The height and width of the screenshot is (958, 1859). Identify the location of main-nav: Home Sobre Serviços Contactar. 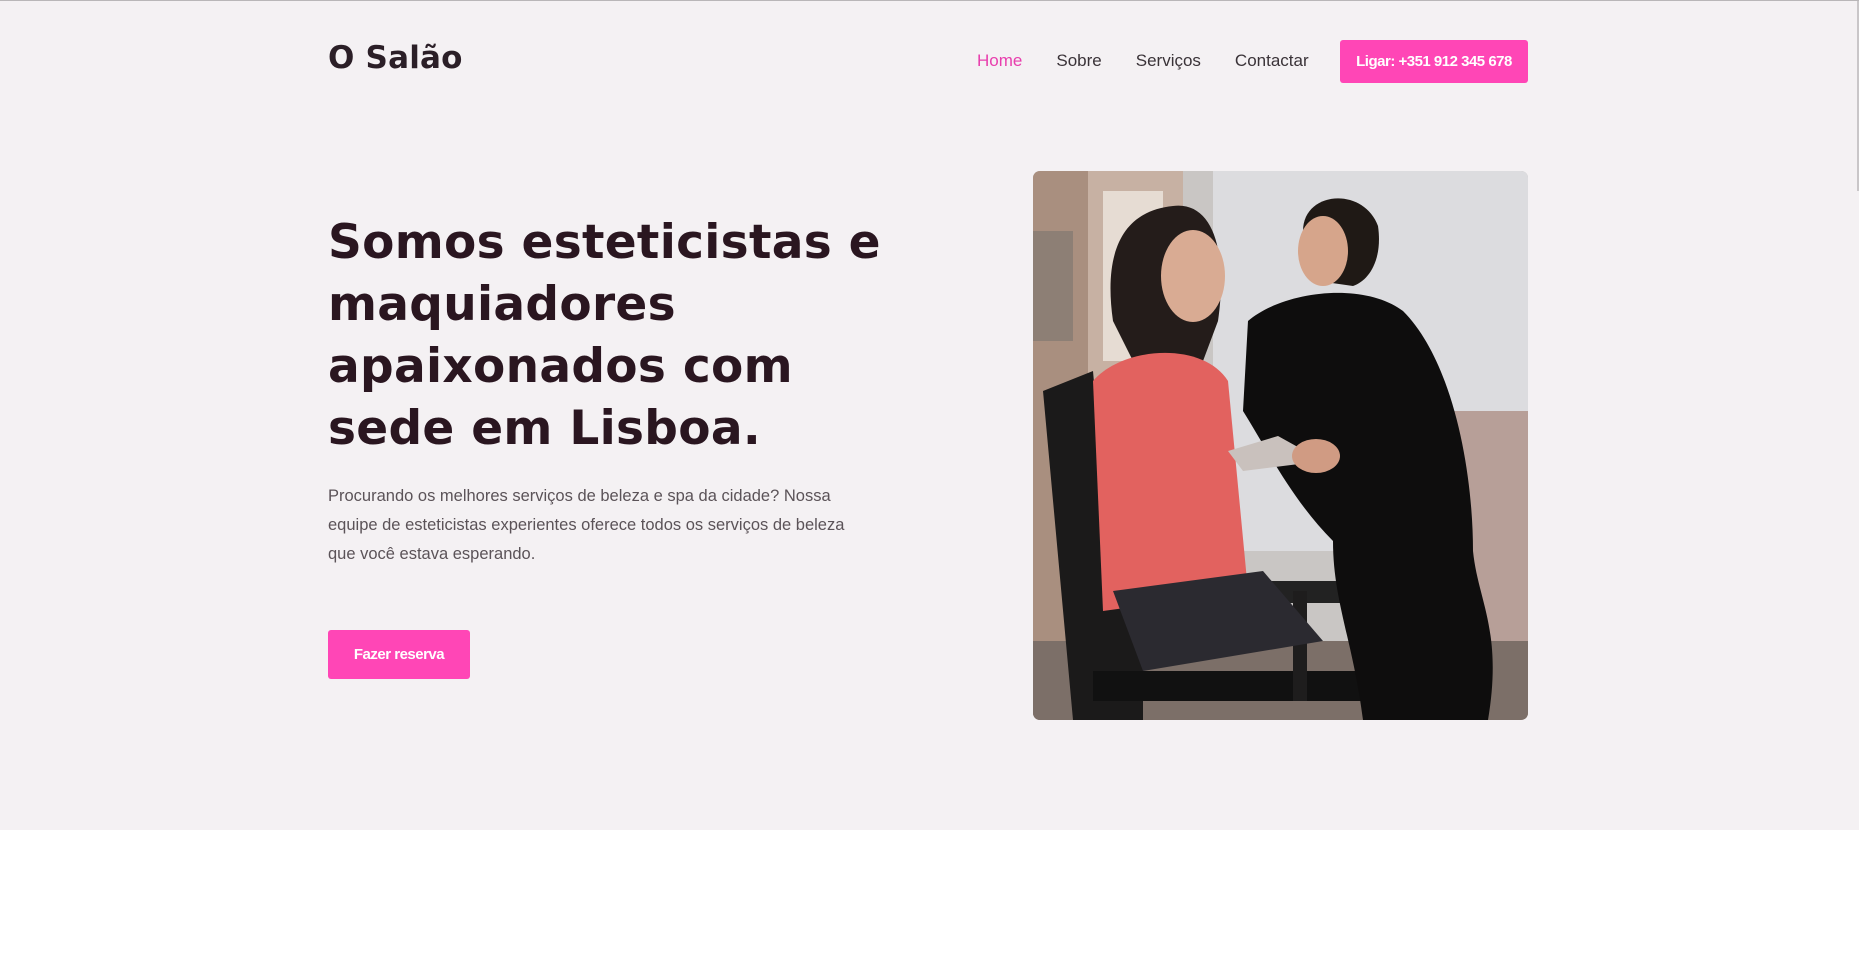
(1143, 61).